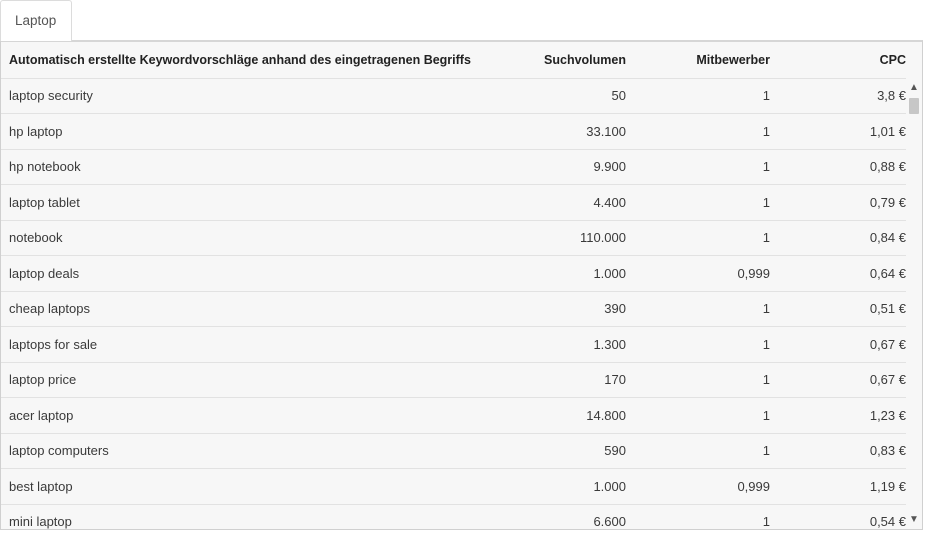 The width and height of the screenshot is (926, 534). Describe the element at coordinates (567, 516) in the screenshot. I see `volume-cell: 6.600` at that location.